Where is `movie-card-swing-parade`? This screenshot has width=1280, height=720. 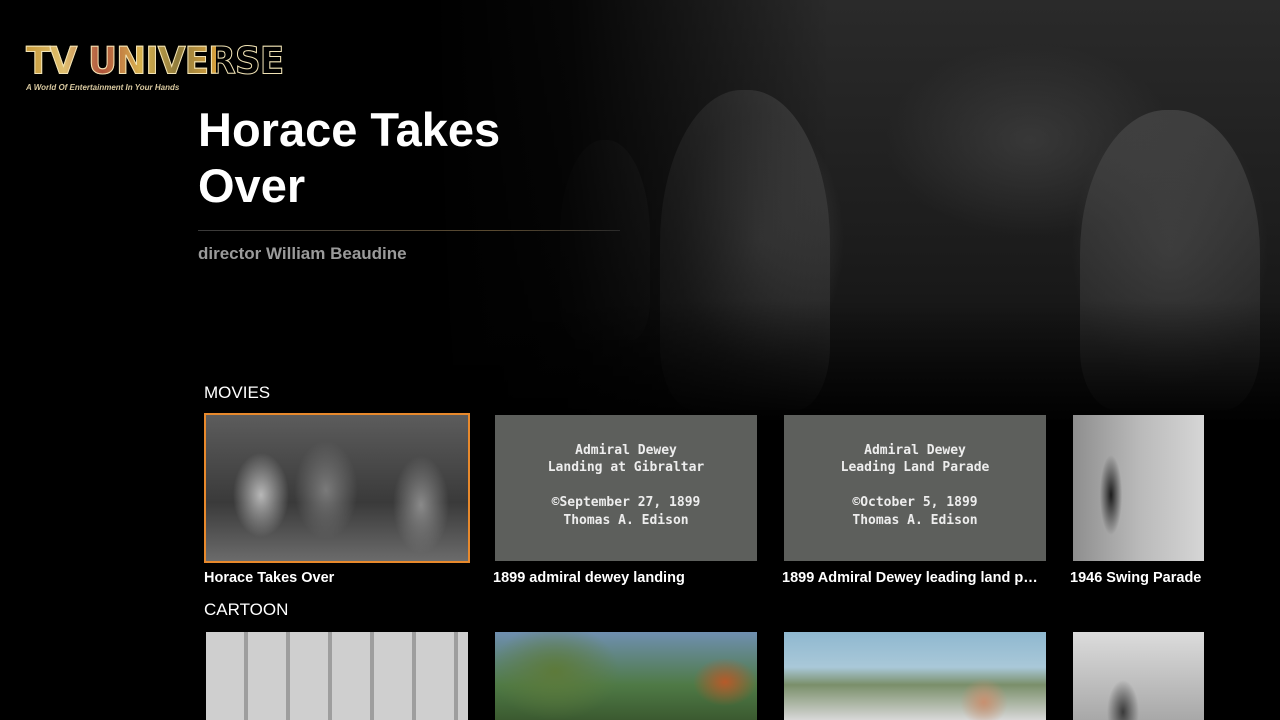 movie-card-swing-parade is located at coordinates (1138, 488).